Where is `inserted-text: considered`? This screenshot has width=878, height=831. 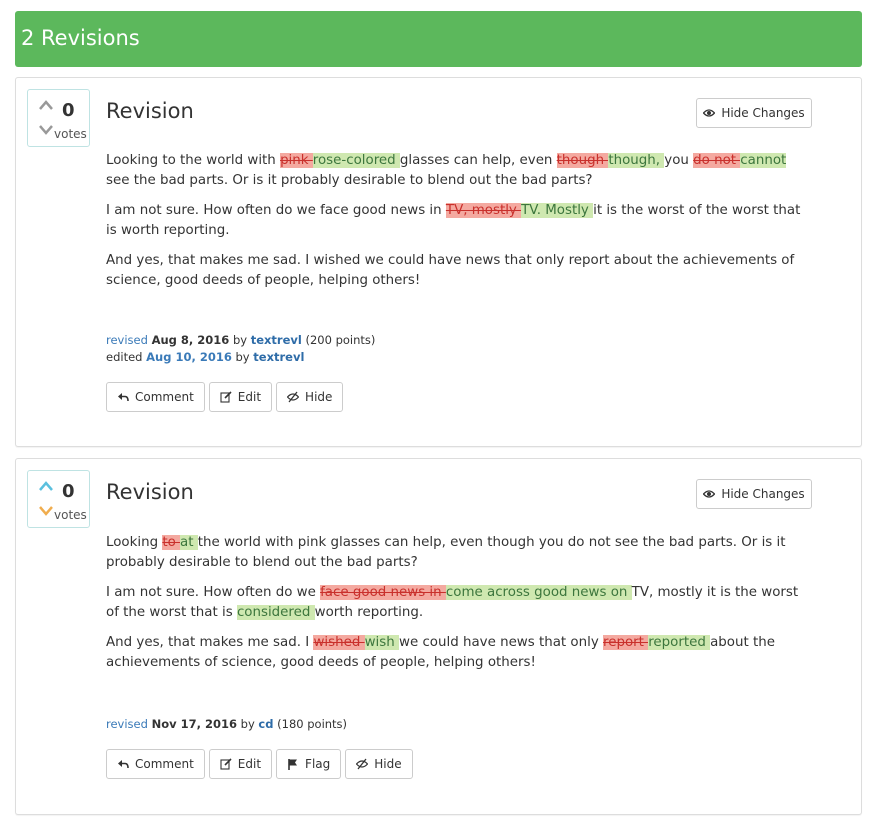 inserted-text: considered is located at coordinates (275, 612).